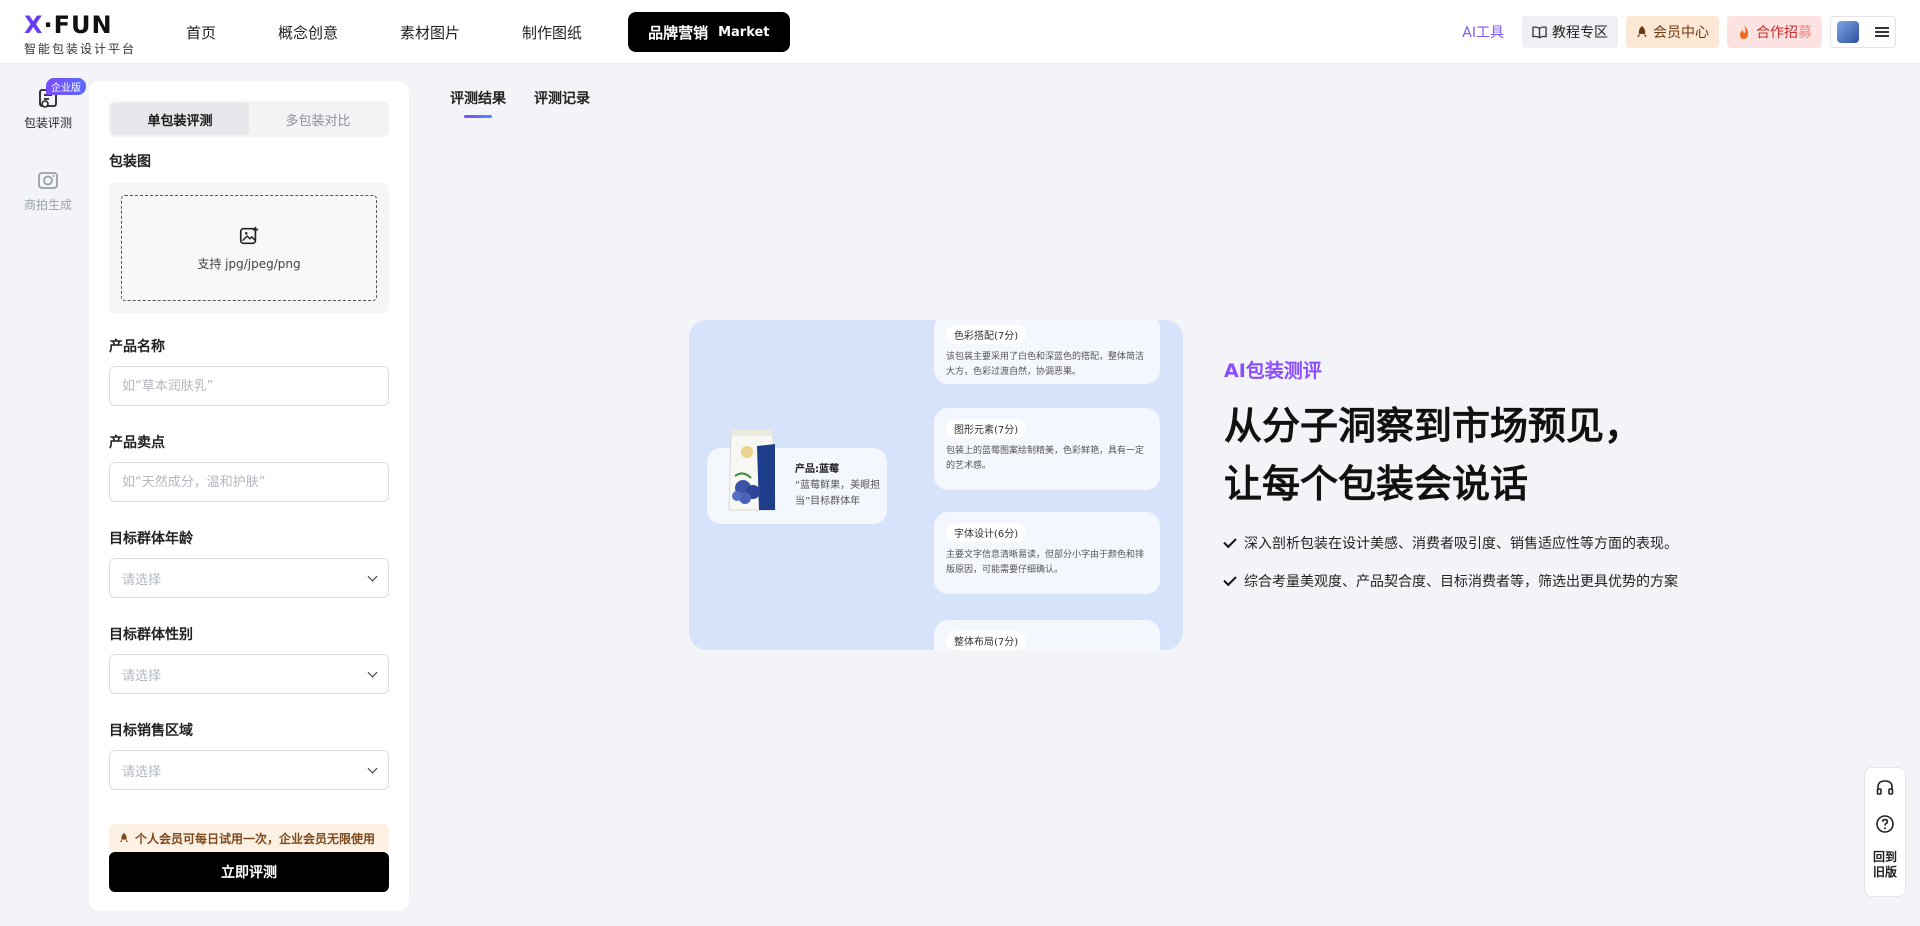  Describe the element at coordinates (986, 428) in the screenshot. I see `score-title: 图形元素(7分)` at that location.